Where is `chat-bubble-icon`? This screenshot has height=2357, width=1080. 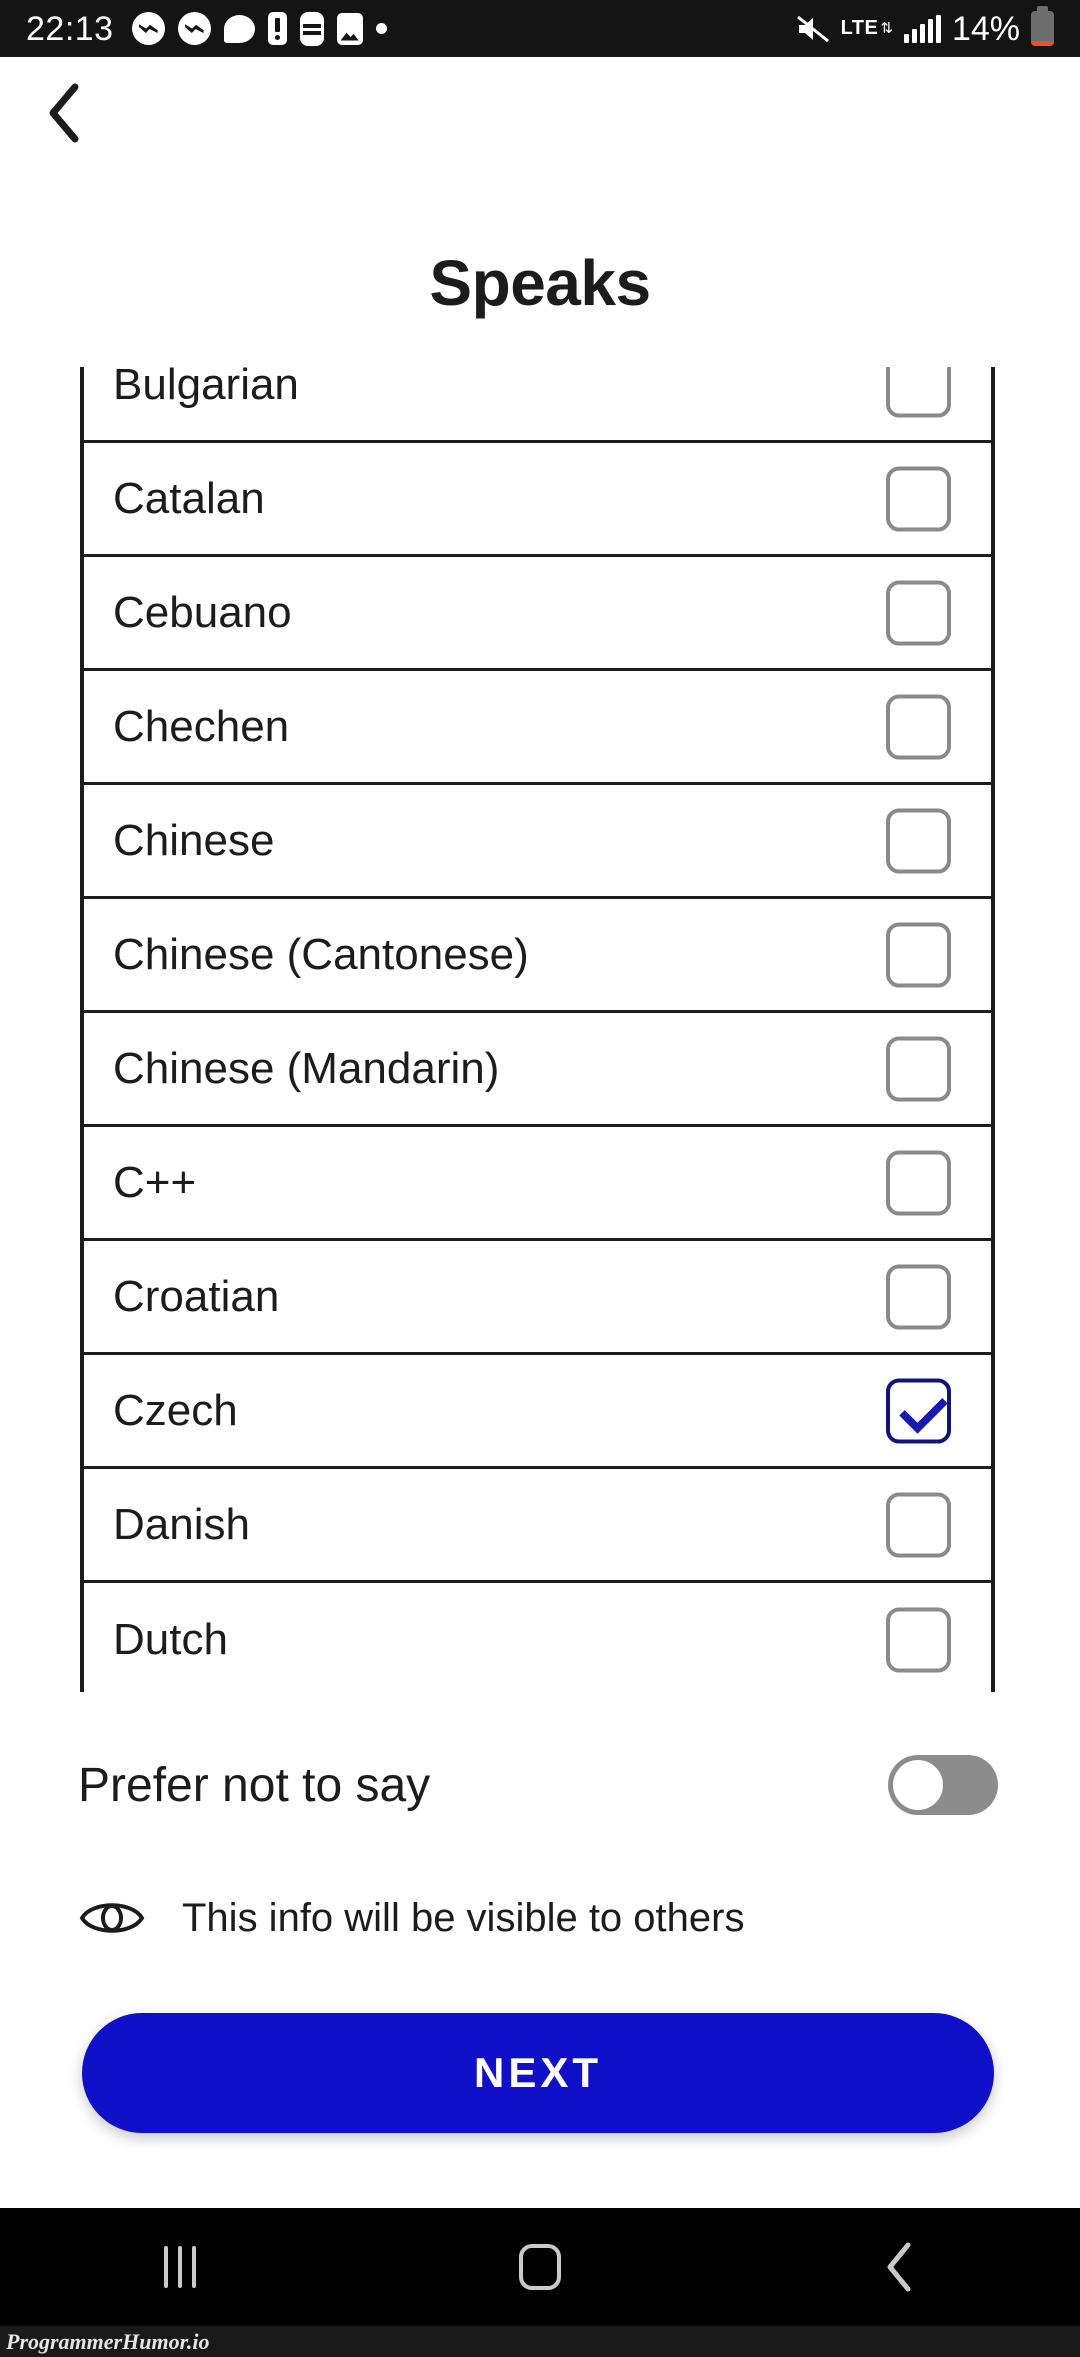
chat-bubble-icon is located at coordinates (239, 28).